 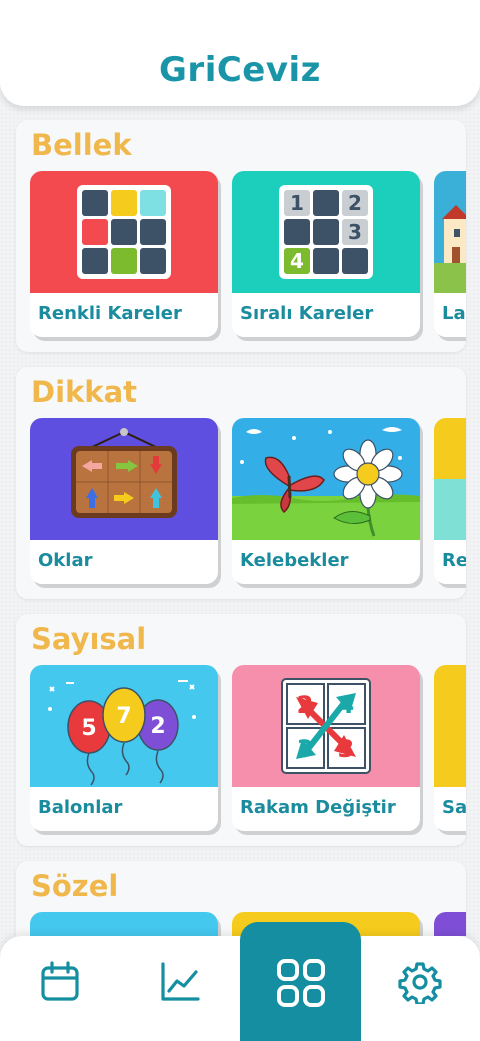 I want to click on game-card-sirali-kareler: 1 2 3 4 Sıralı Kareler, so click(x=326, y=254).